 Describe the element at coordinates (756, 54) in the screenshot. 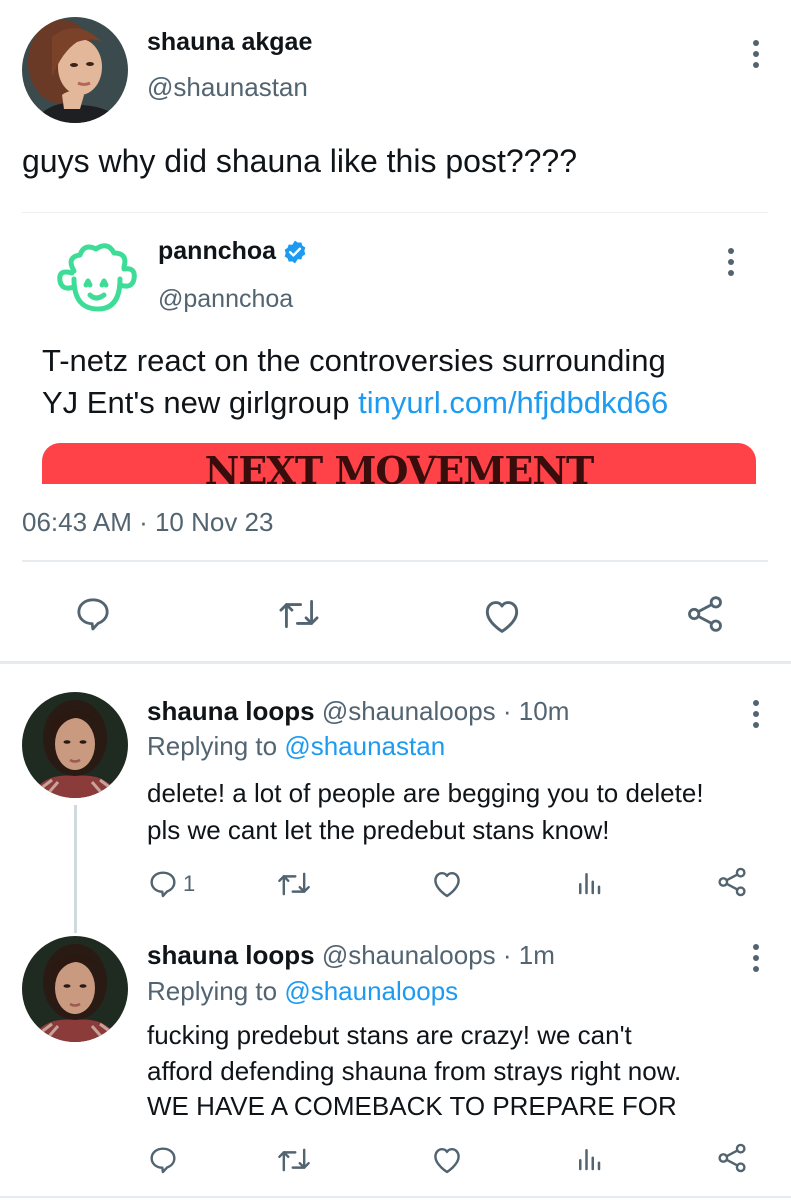

I see `more-options-icon` at that location.